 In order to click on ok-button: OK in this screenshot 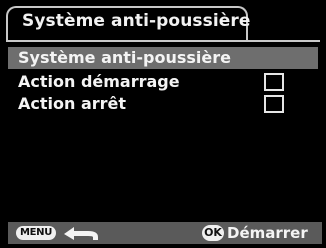, I will do `click(213, 233)`.